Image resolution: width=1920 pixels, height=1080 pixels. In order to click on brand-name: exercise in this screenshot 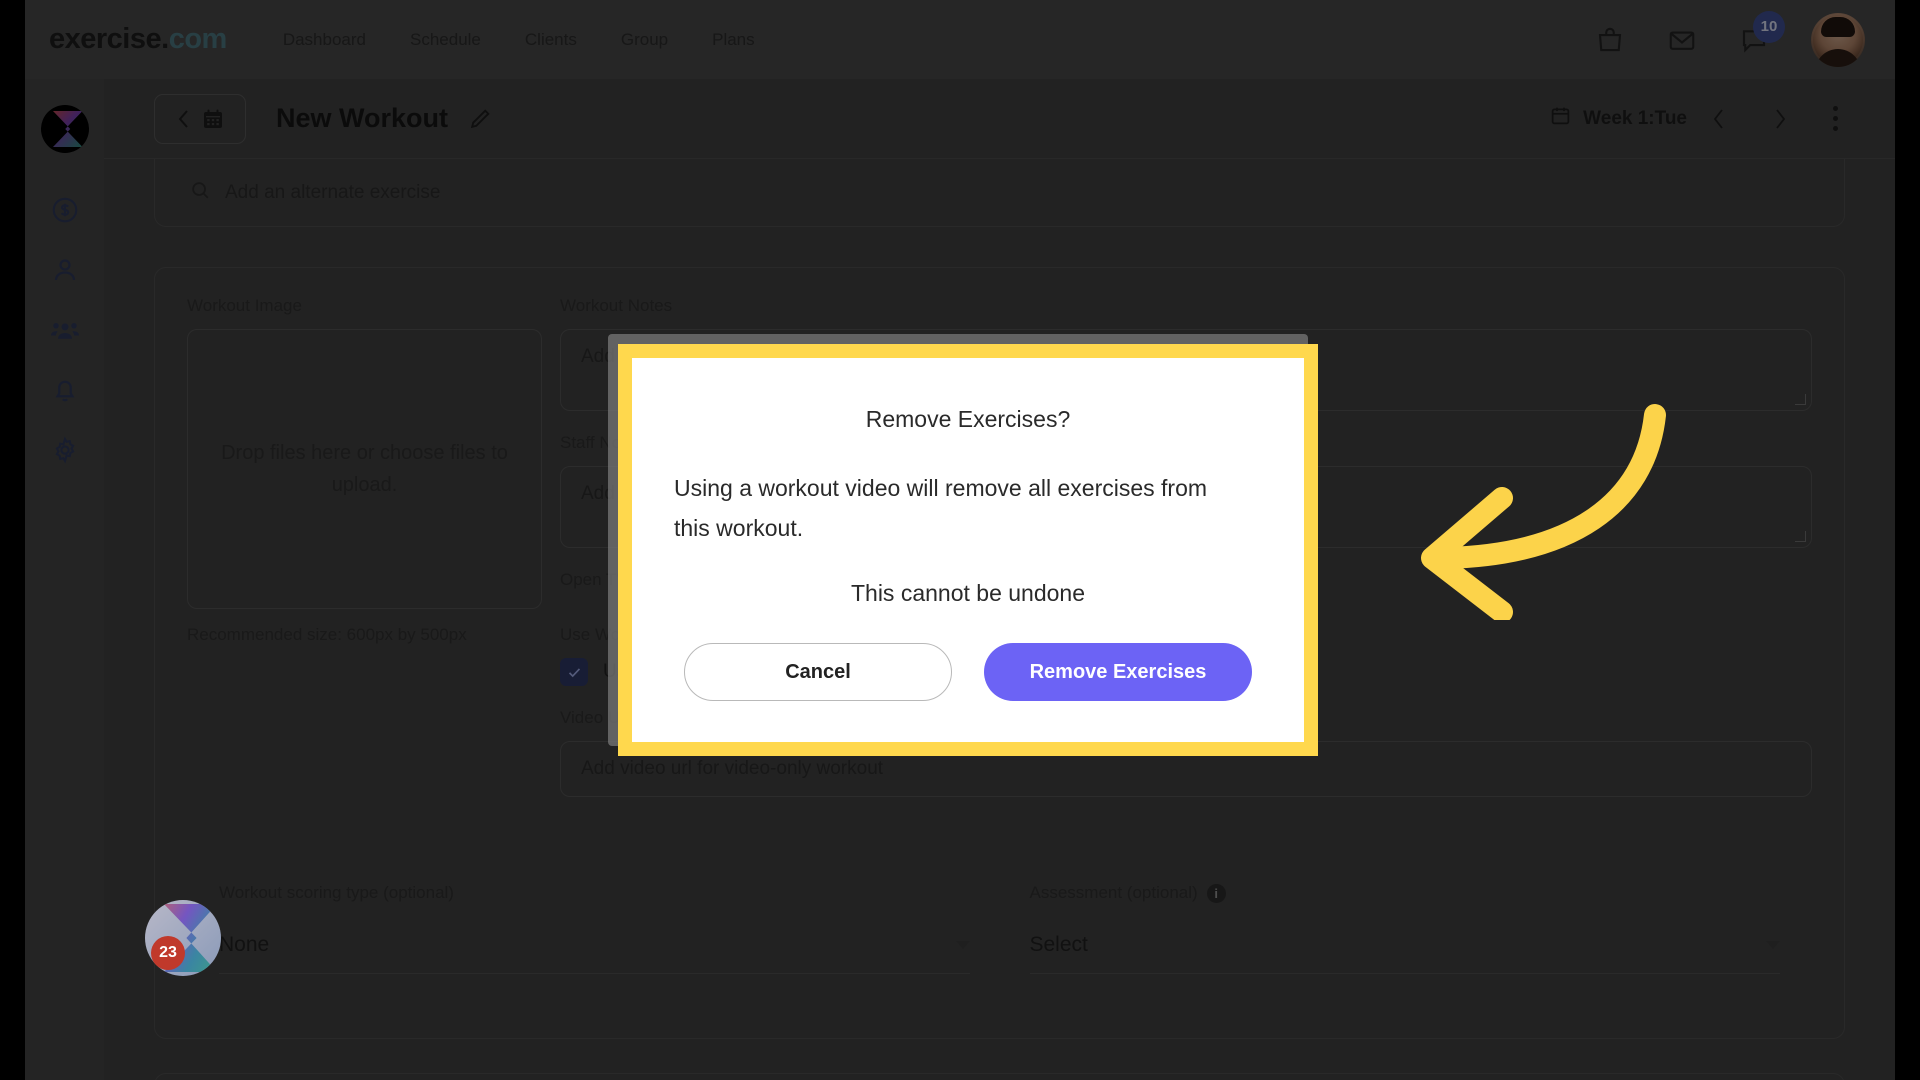, I will do `click(105, 39)`.